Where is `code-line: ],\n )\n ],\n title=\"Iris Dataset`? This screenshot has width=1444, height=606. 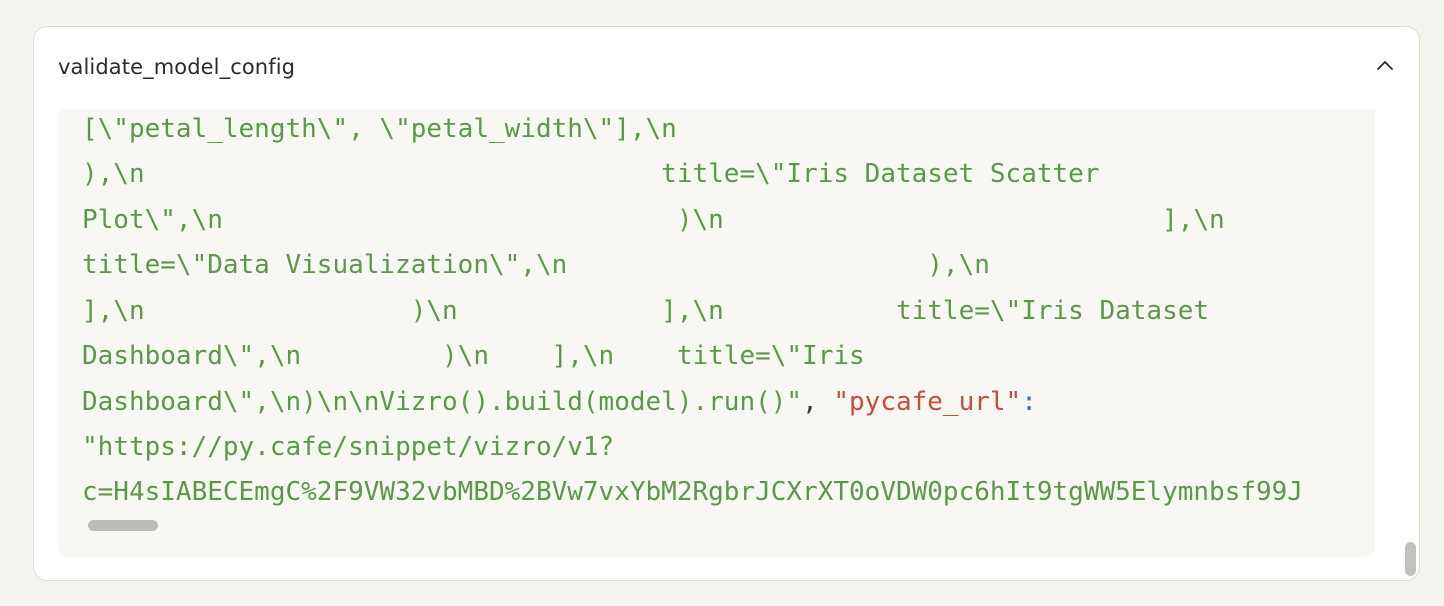
code-line: ],\n )\n ],\n title=\"Iris Dataset is located at coordinates (646, 311).